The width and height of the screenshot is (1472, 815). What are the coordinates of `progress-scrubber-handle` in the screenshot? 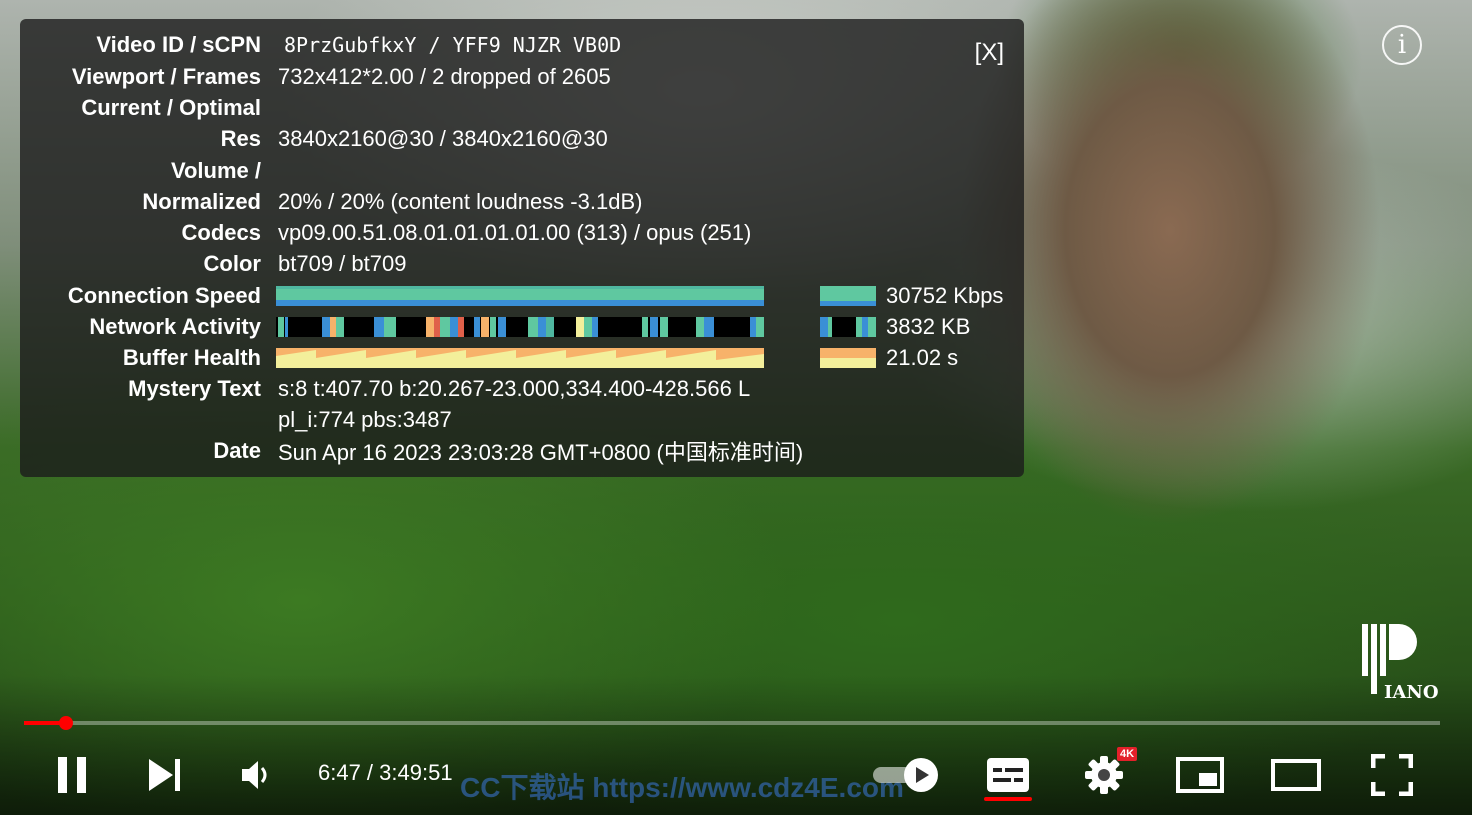 It's located at (66, 723).